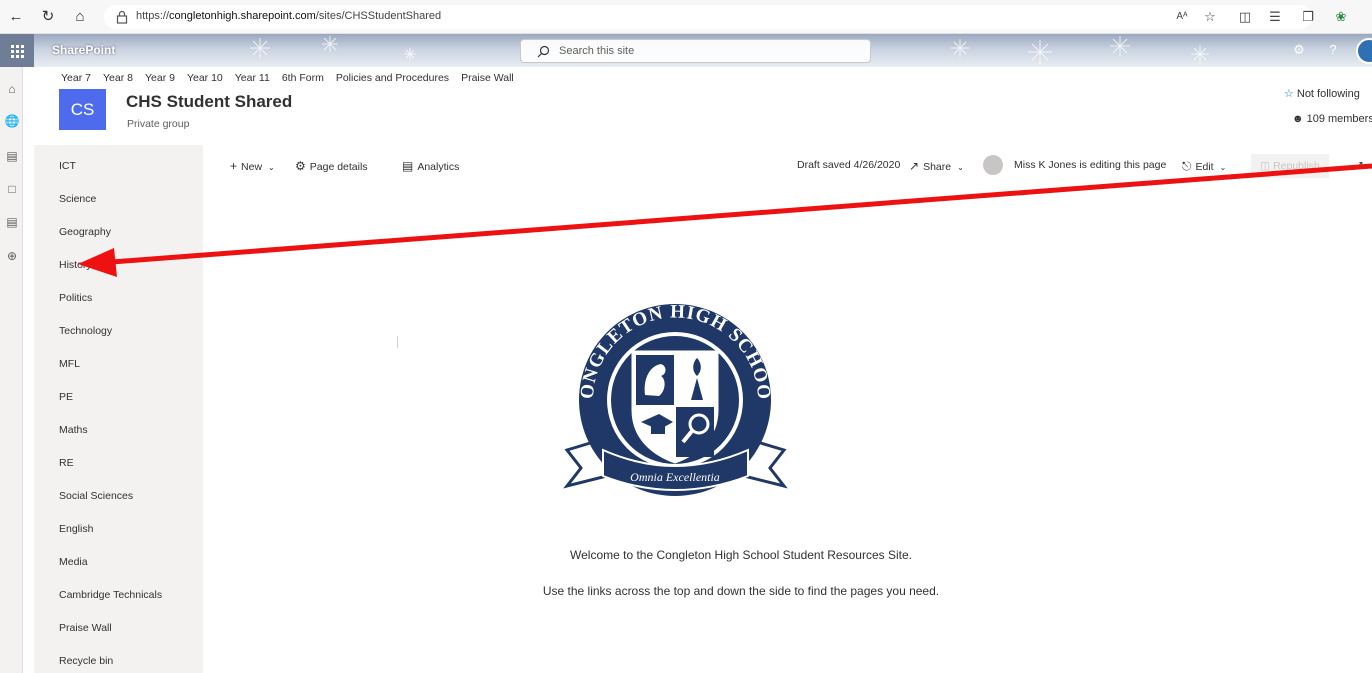  Describe the element at coordinates (1298, 119) in the screenshot. I see `person-icon: ☻` at that location.